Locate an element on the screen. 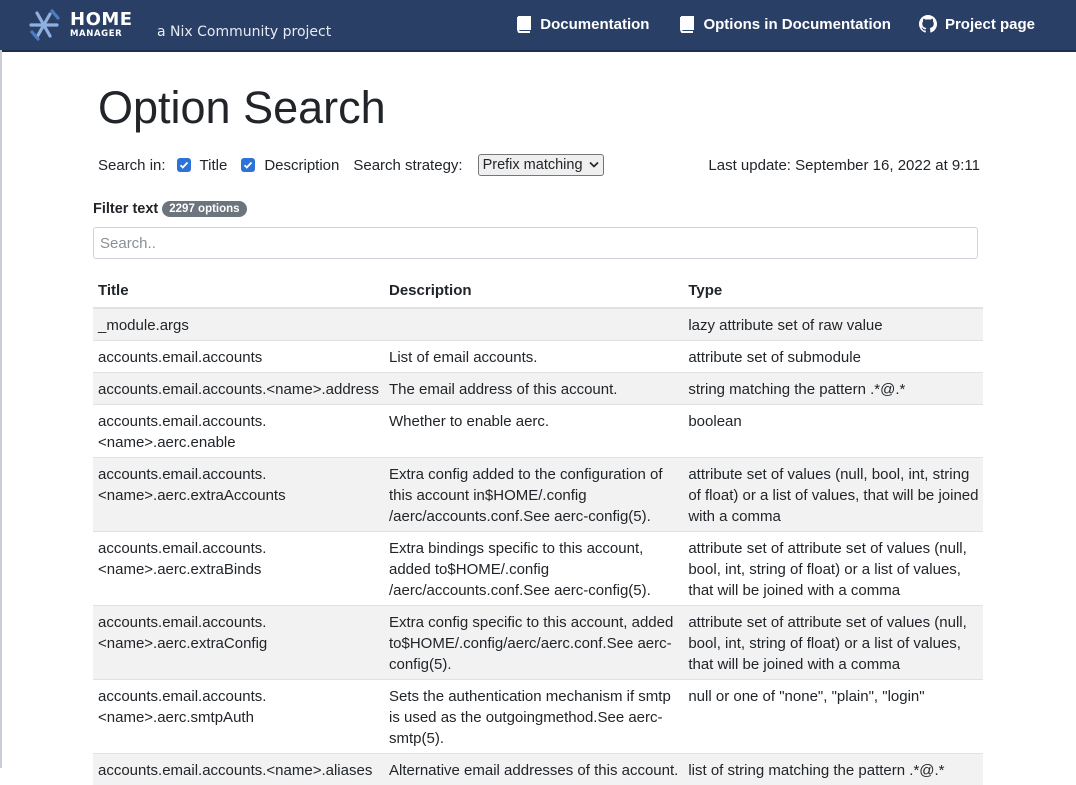 The image size is (1076, 785). description-line: The email address of this account. is located at coordinates (533, 389).